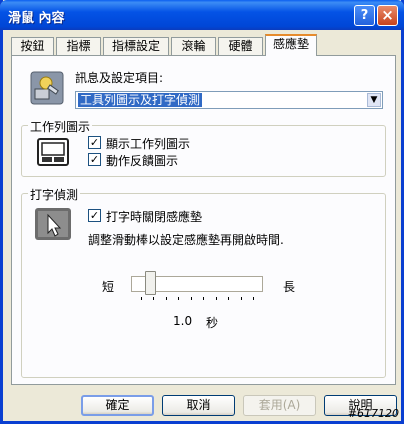 This screenshot has height=424, width=404. I want to click on slider-unit: 秒, so click(212, 323).